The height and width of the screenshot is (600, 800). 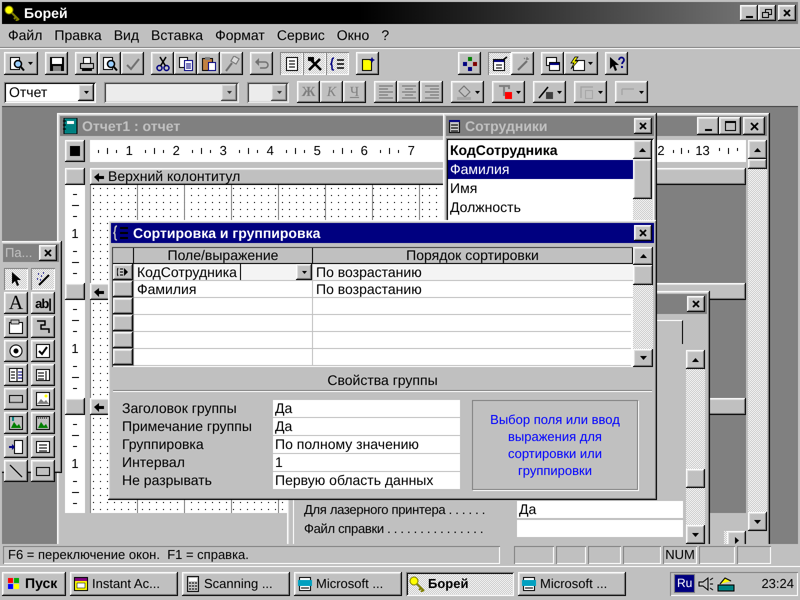 What do you see at coordinates (304, 272) in the screenshot?
I see `dropdown-button` at bounding box center [304, 272].